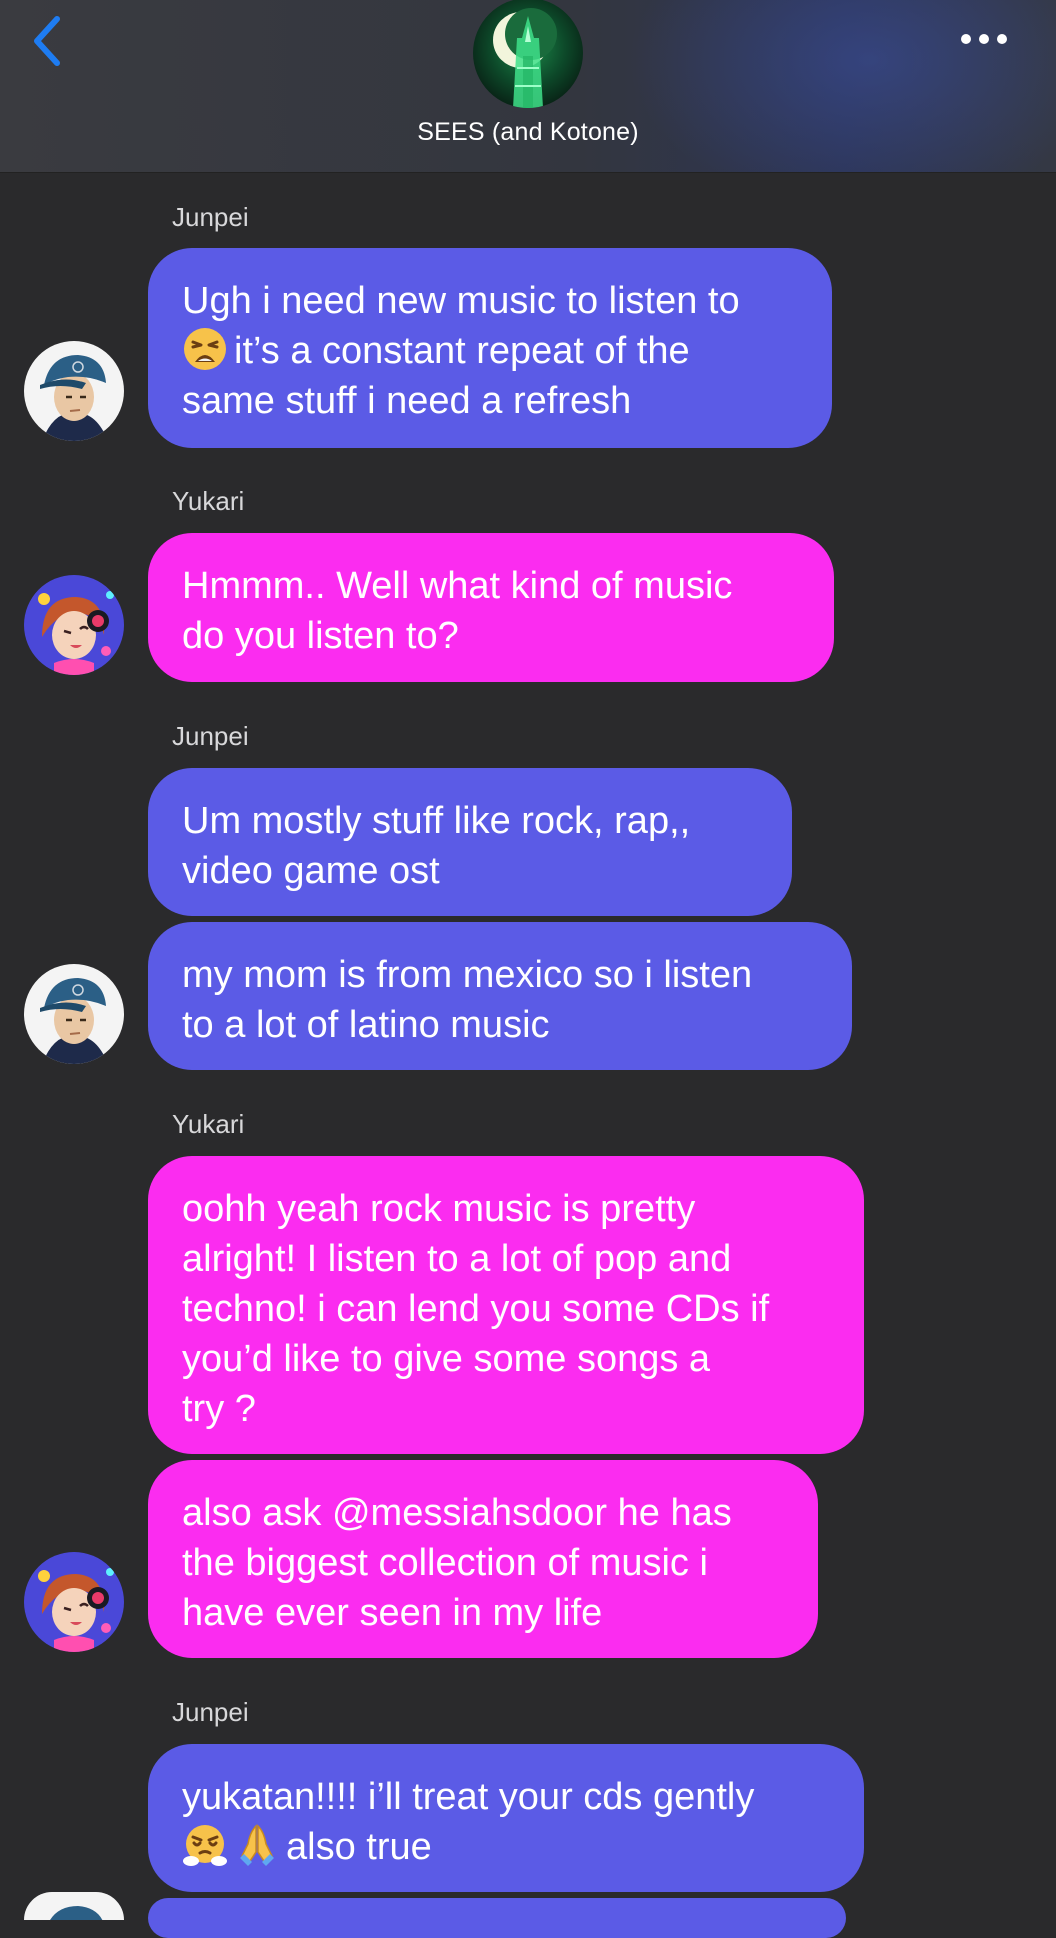  What do you see at coordinates (205, 1845) in the screenshot?
I see `steam-from-nose-emoji` at bounding box center [205, 1845].